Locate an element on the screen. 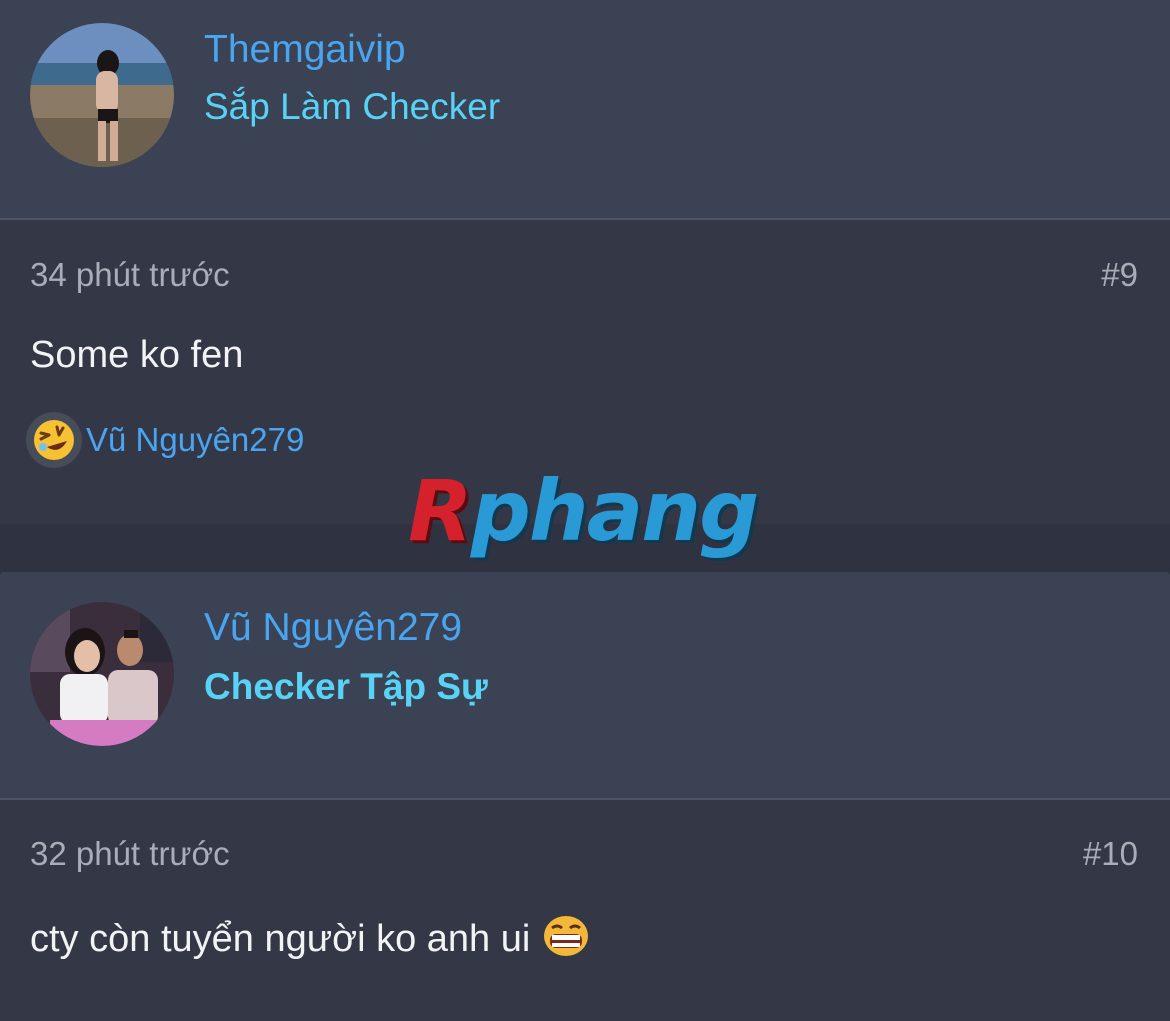  rphang-watermark-logo: Rphang is located at coordinates (583, 511).